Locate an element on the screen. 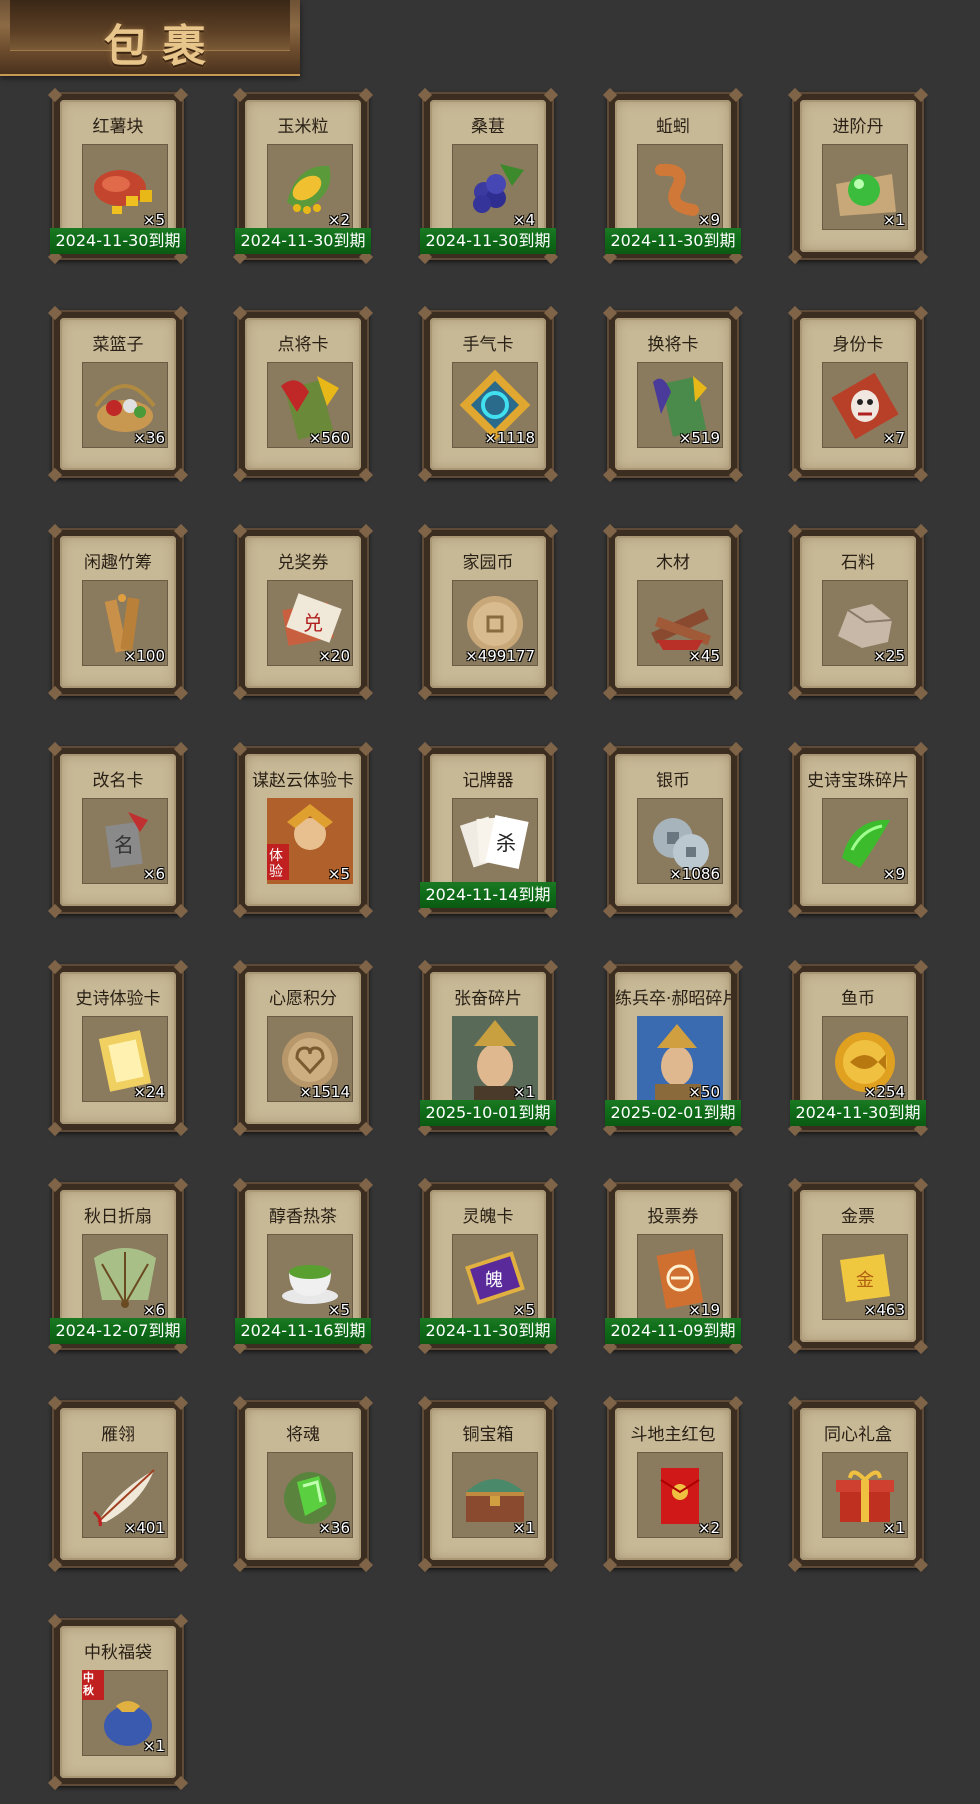 The image size is (980, 1804). item-name: 雁翎 is located at coordinates (118, 1435).